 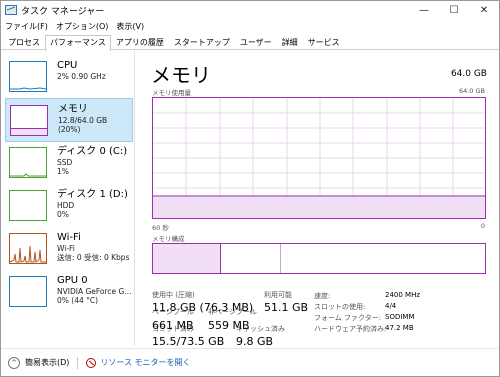 What do you see at coordinates (24, 42) in the screenshot?
I see `tab-processes: プロセス` at bounding box center [24, 42].